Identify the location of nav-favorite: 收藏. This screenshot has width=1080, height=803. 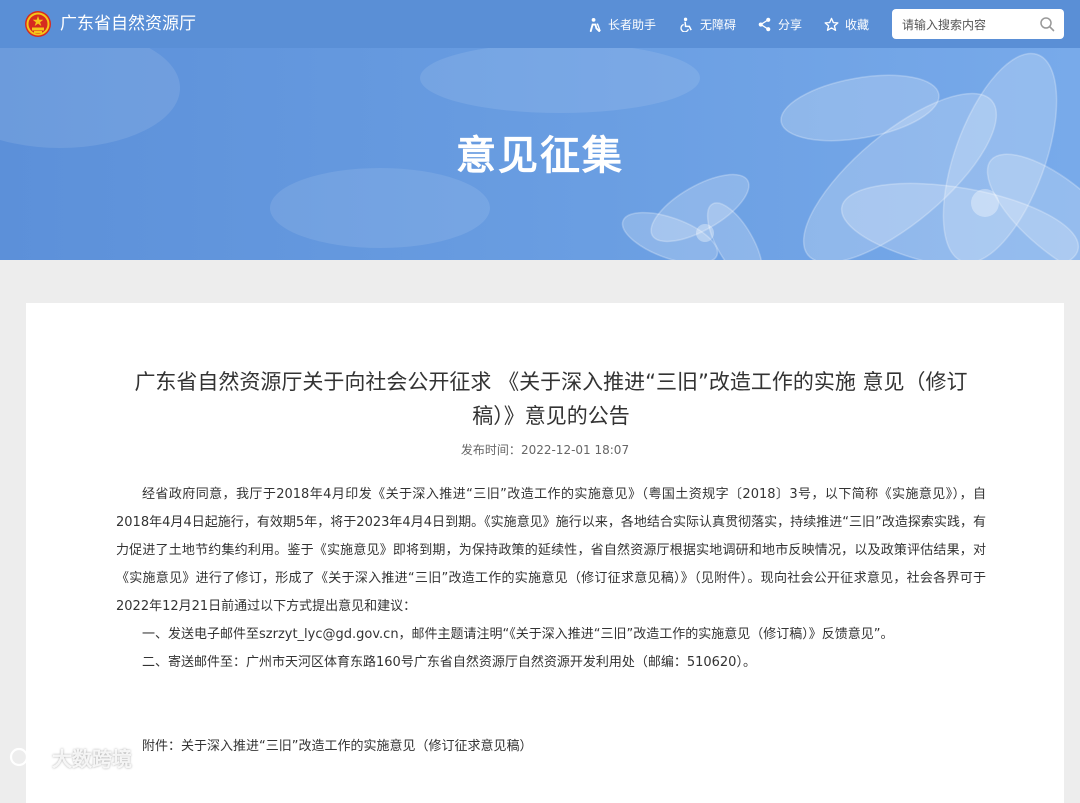
(846, 24).